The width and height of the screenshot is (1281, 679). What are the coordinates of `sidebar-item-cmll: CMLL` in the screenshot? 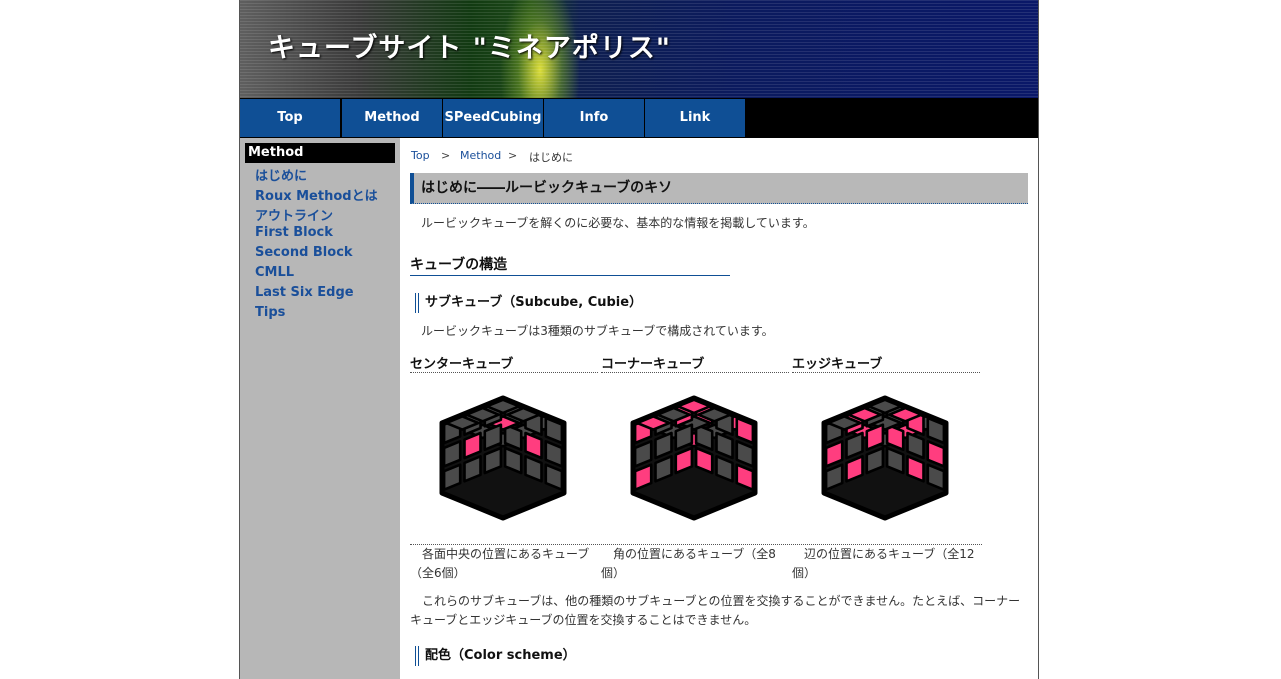 It's located at (274, 272).